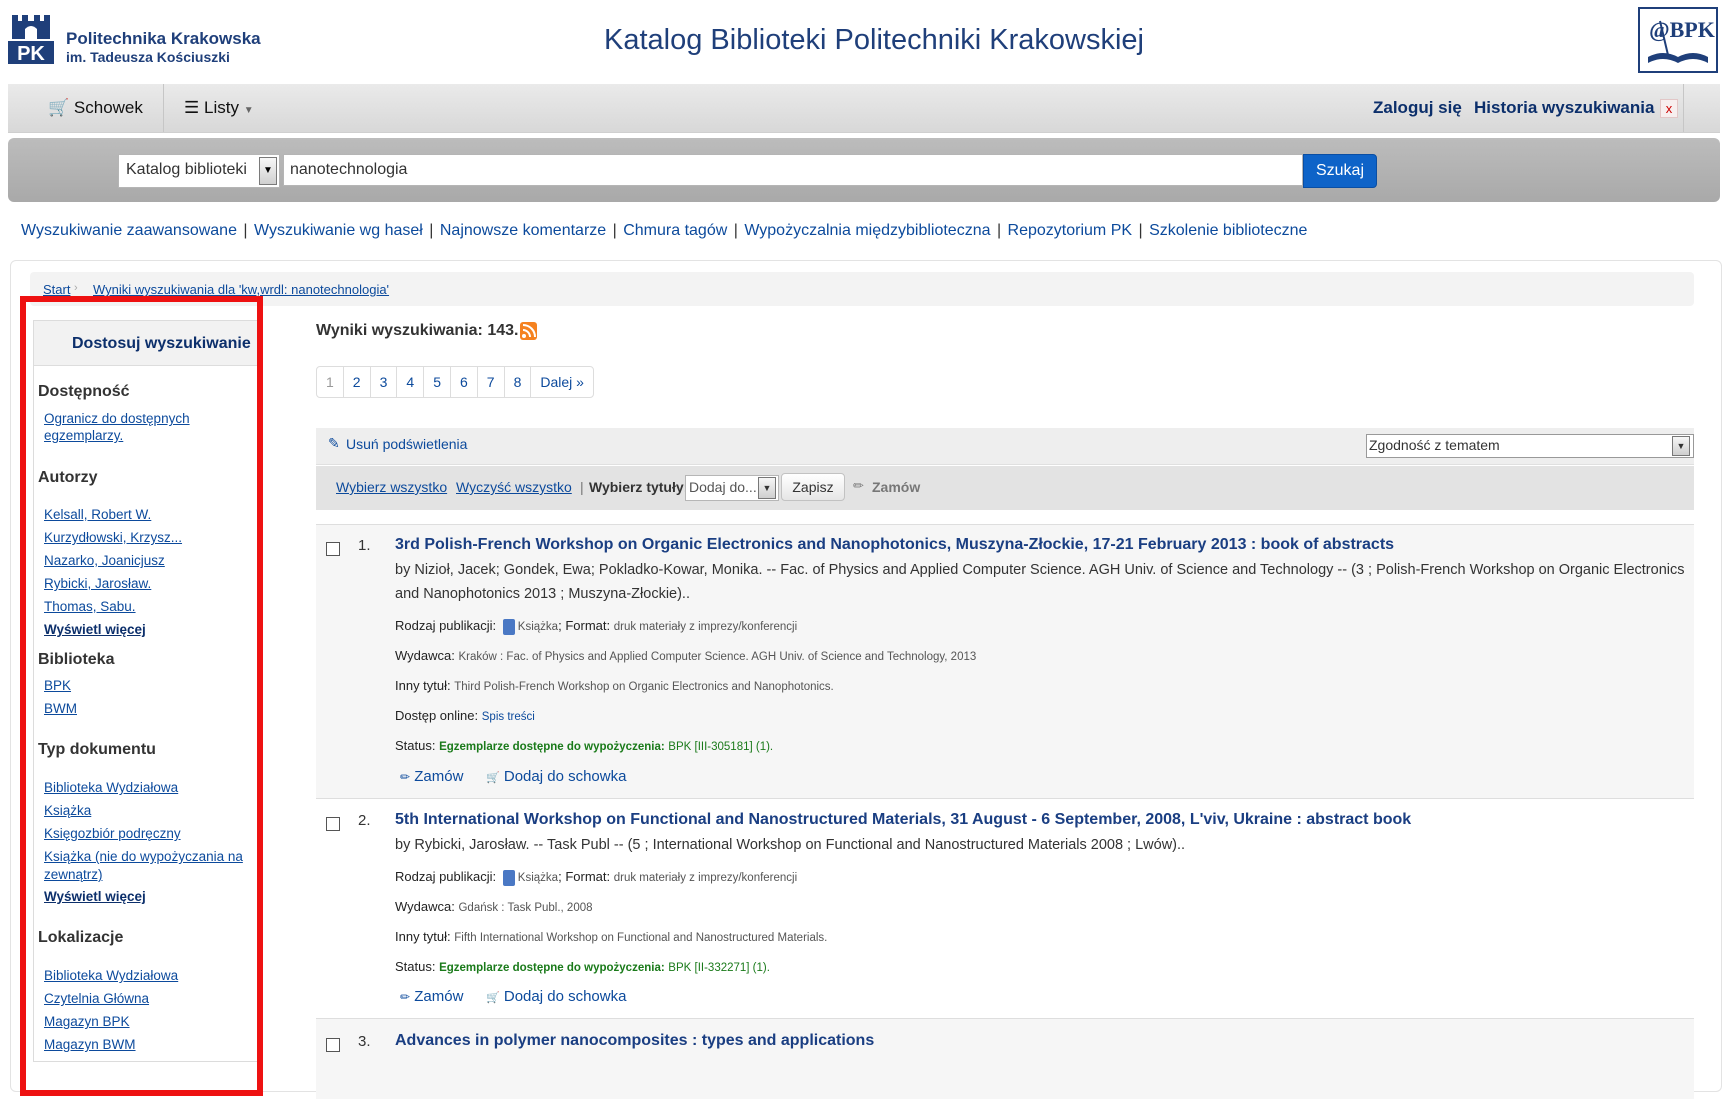 Image resolution: width=1732 pixels, height=1099 pixels. Describe the element at coordinates (719, 968) in the screenshot. I see `status-location: BPK [II-332271] (1).` at that location.